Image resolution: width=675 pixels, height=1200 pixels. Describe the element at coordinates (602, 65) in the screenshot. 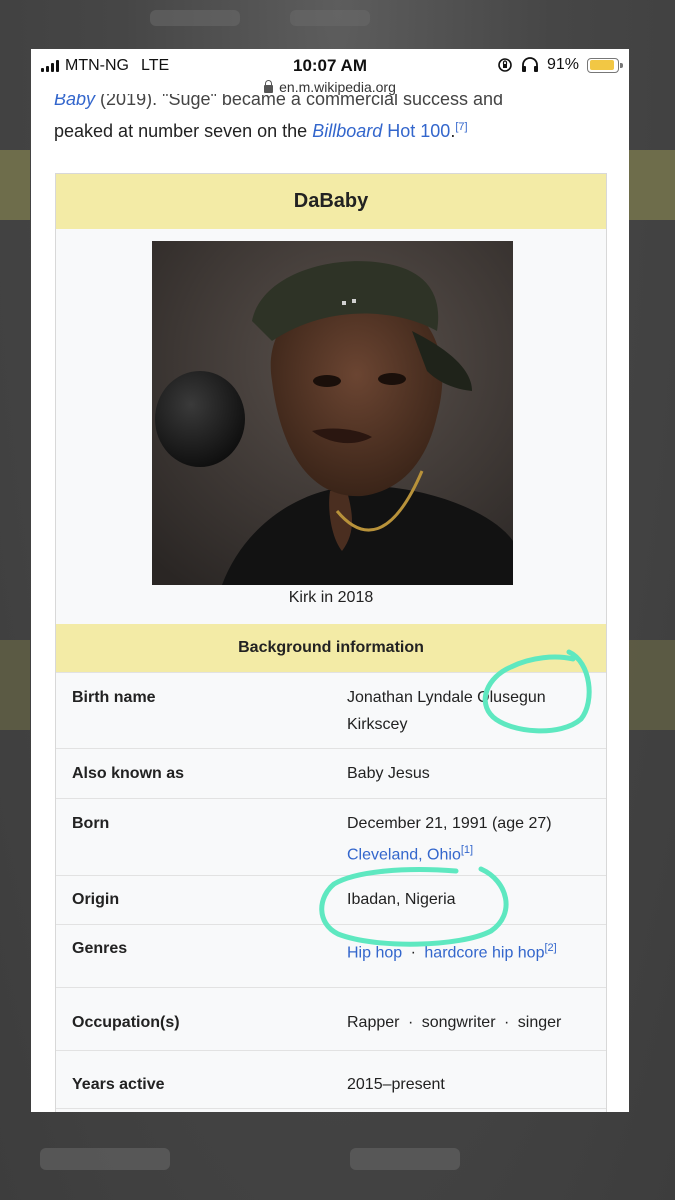

I see `battery-fill` at that location.